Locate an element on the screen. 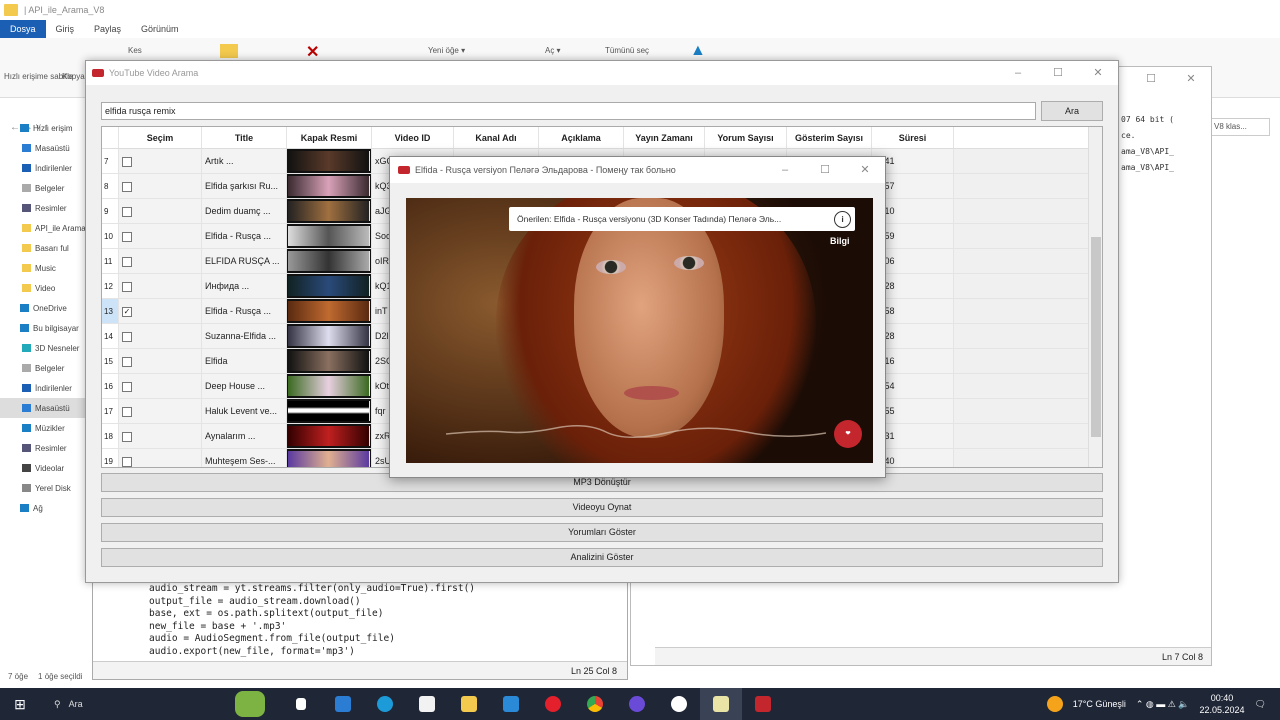  nav-item: Yerel Disk is located at coordinates (46, 488).